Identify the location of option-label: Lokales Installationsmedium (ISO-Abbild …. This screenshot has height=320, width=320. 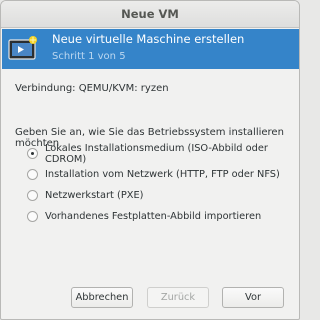
(156, 153).